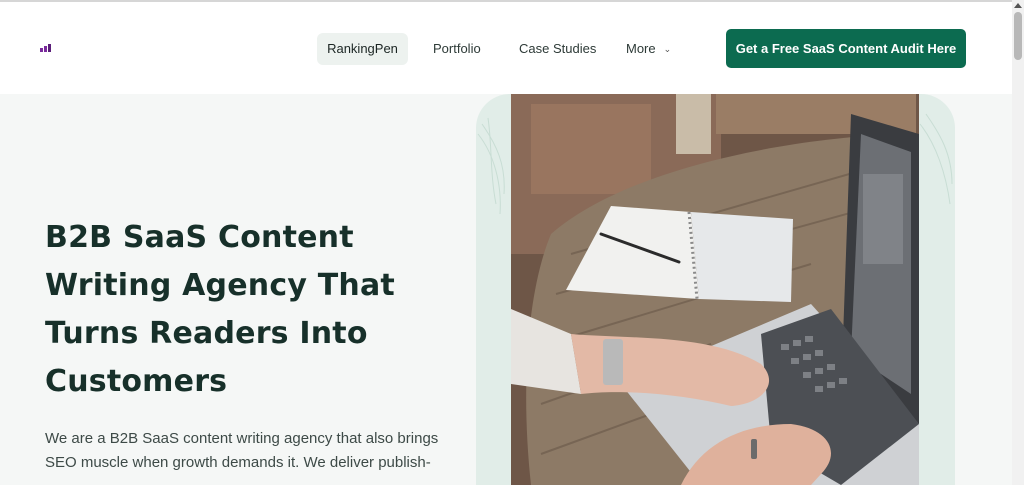  What do you see at coordinates (846, 48) in the screenshot?
I see `free-audit-button: Get a Free SaaS Content Audit Here` at bounding box center [846, 48].